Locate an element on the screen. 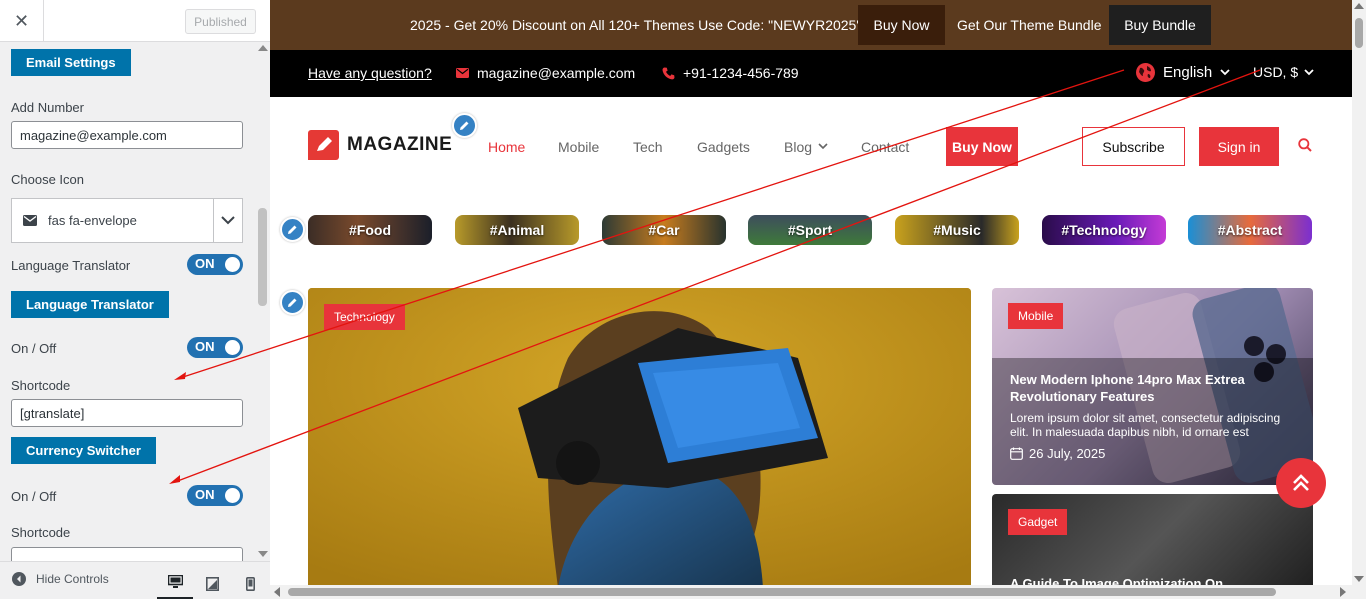 Image resolution: width=1366 pixels, height=599 pixels. nav-item-mobile: Mobile is located at coordinates (578, 147).